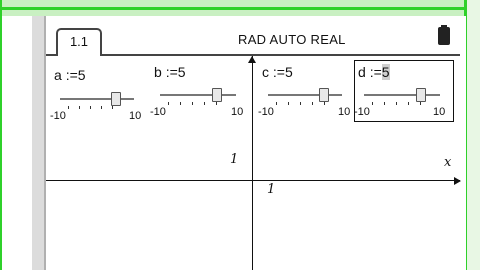 The width and height of the screenshot is (480, 270). I want to click on slider-b-max: 10, so click(237, 112).